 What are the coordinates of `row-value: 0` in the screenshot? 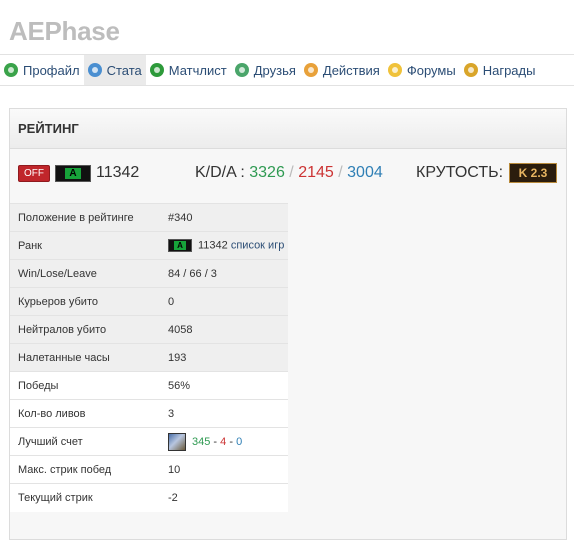 It's located at (224, 301).